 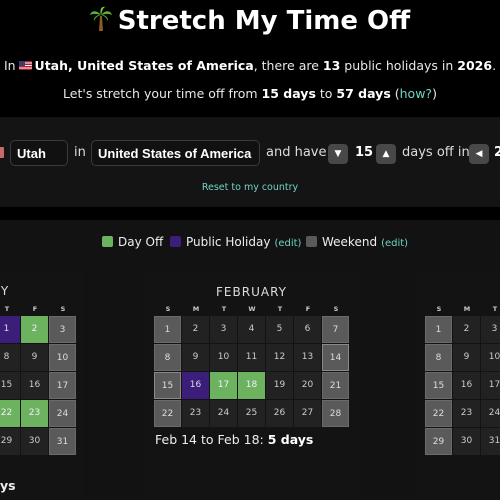 What do you see at coordinates (167, 329) in the screenshot?
I see `february-day-cell: 1` at bounding box center [167, 329].